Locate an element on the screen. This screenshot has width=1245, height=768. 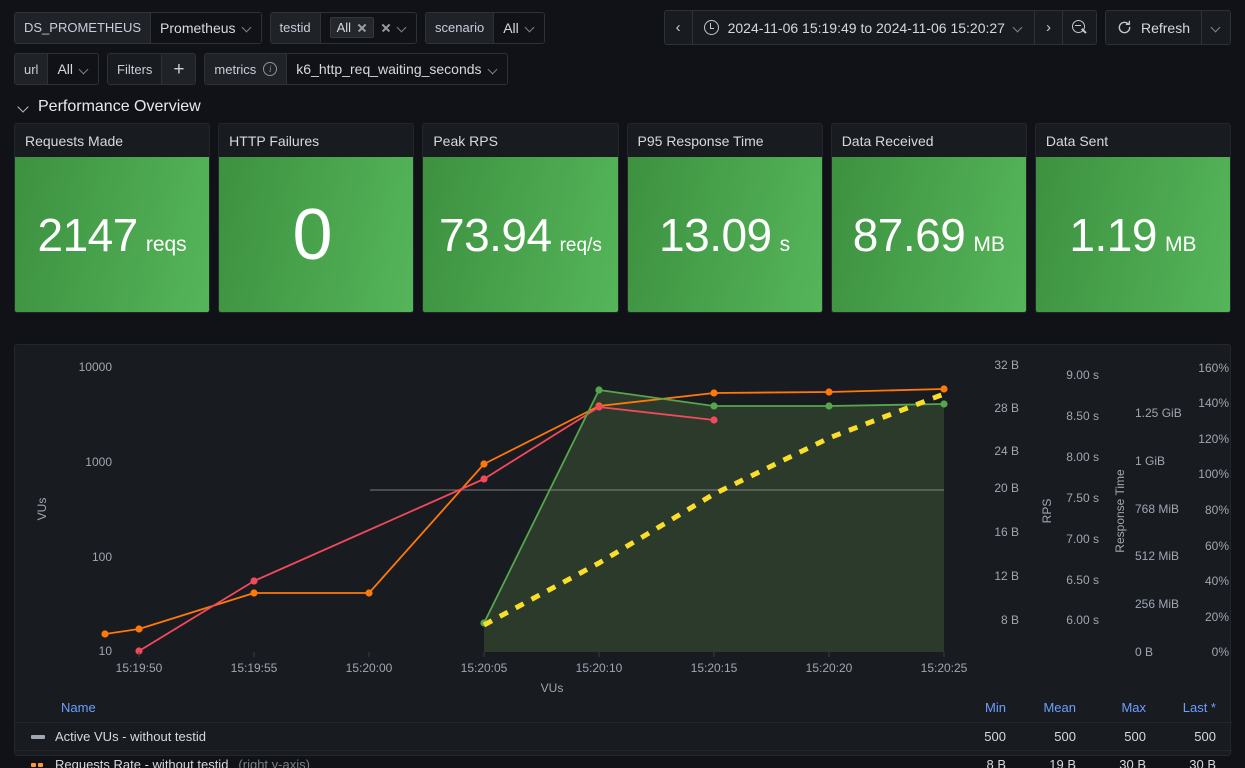
refresh-interval-button is located at coordinates (1216, 27).